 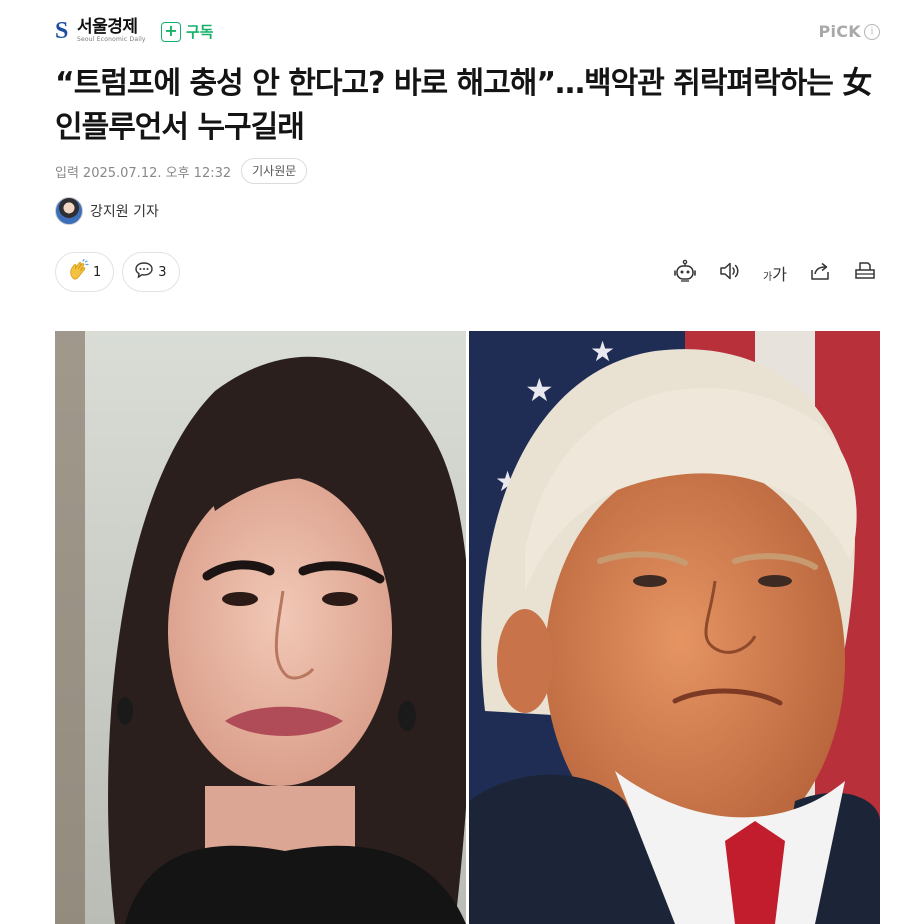 I want to click on text-to-speech-button, so click(x=730, y=273).